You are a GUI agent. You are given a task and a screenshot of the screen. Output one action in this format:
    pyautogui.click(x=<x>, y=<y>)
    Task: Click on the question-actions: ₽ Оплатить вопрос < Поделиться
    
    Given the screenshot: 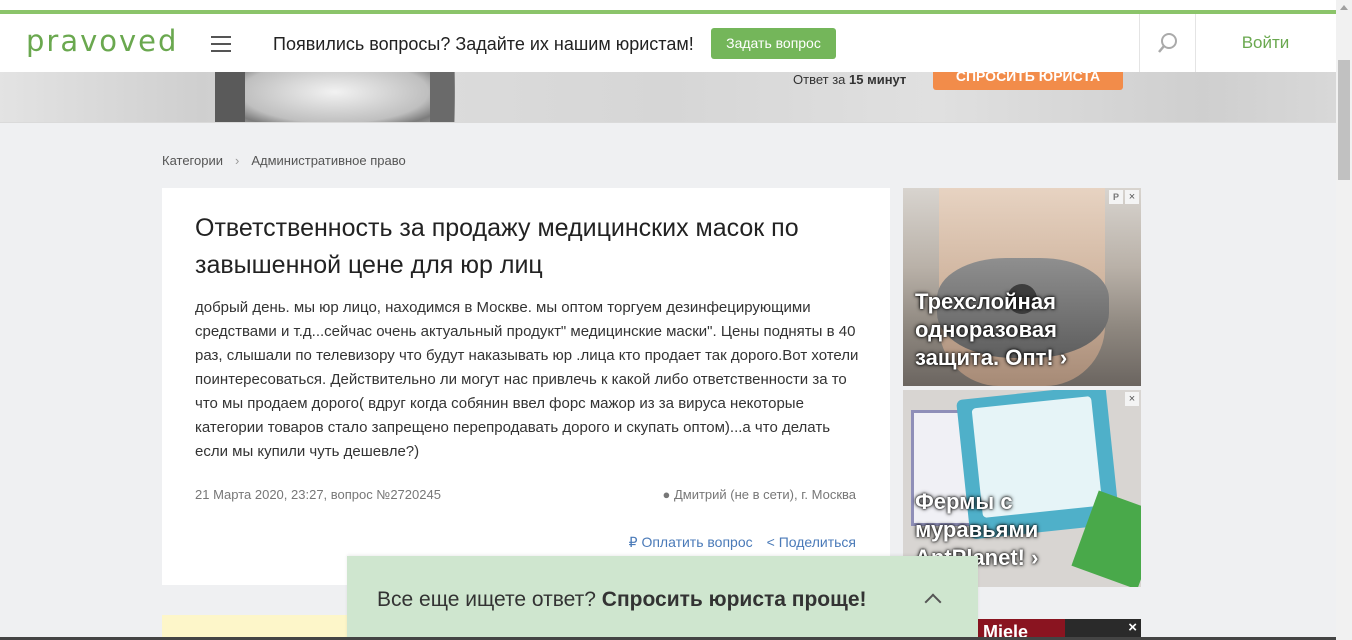 What is the action you would take?
    pyautogui.click(x=742, y=542)
    